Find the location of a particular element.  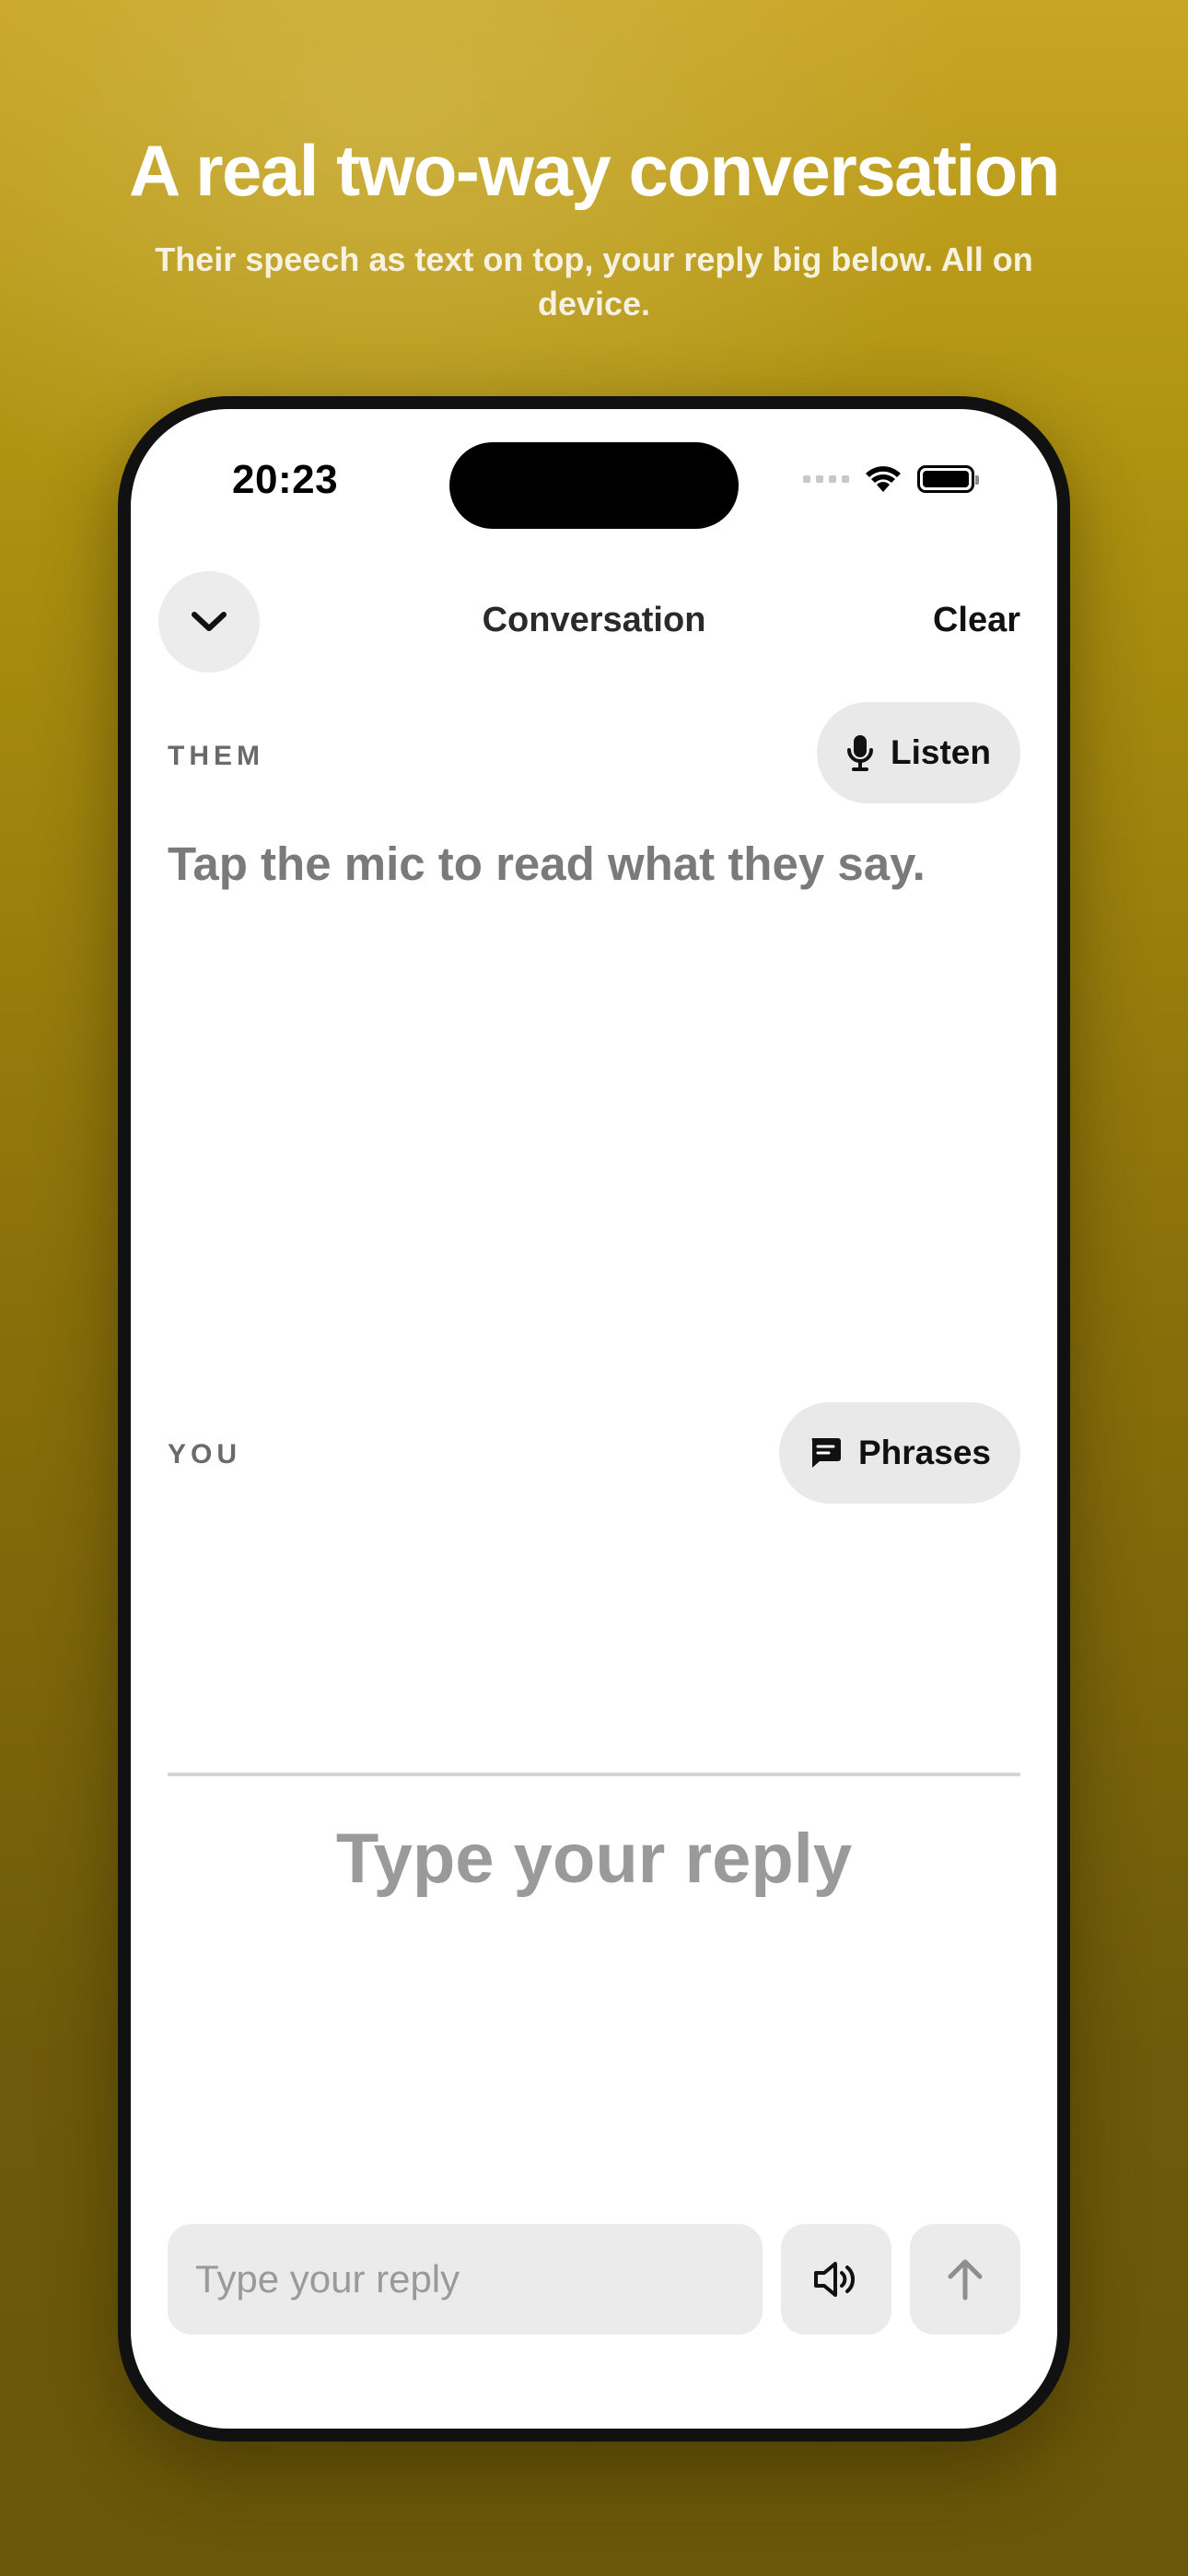

reply-input is located at coordinates (465, 2279).